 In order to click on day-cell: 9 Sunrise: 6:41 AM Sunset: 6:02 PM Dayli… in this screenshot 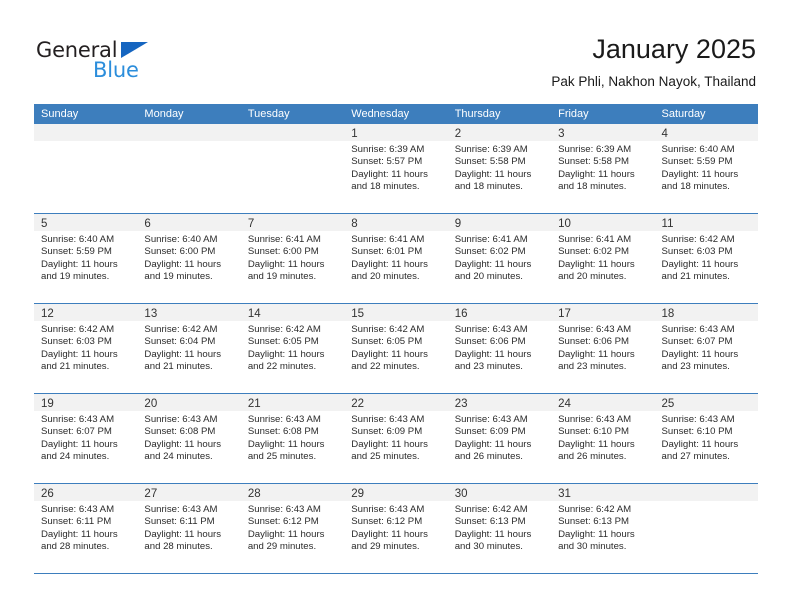, I will do `click(499, 258)`.